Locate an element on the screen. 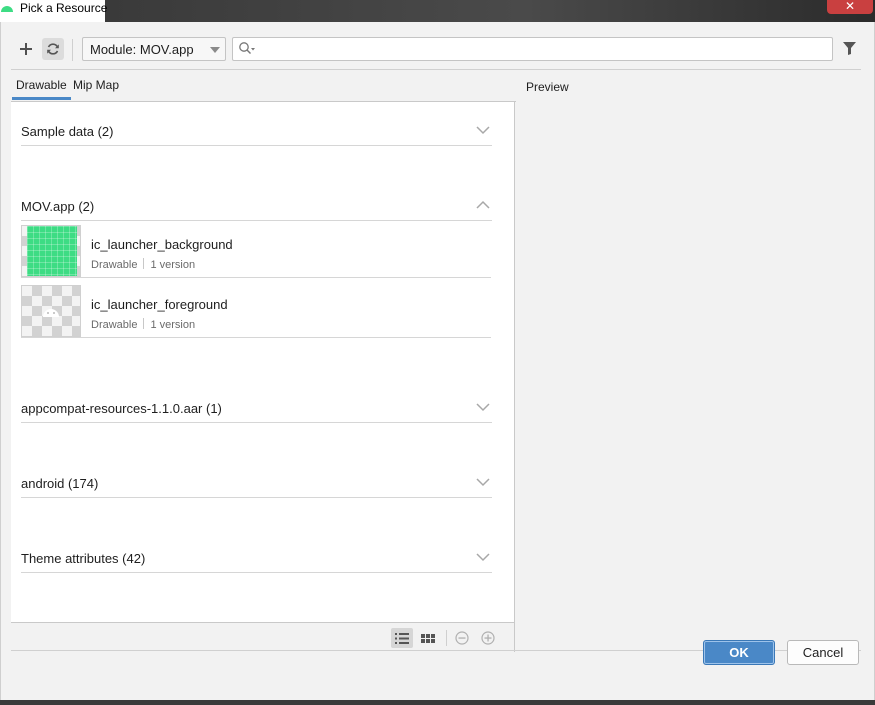 The image size is (875, 705). section-appcompat-resources: appcompat-resources-1.1.0.aar (1) is located at coordinates (256, 408).